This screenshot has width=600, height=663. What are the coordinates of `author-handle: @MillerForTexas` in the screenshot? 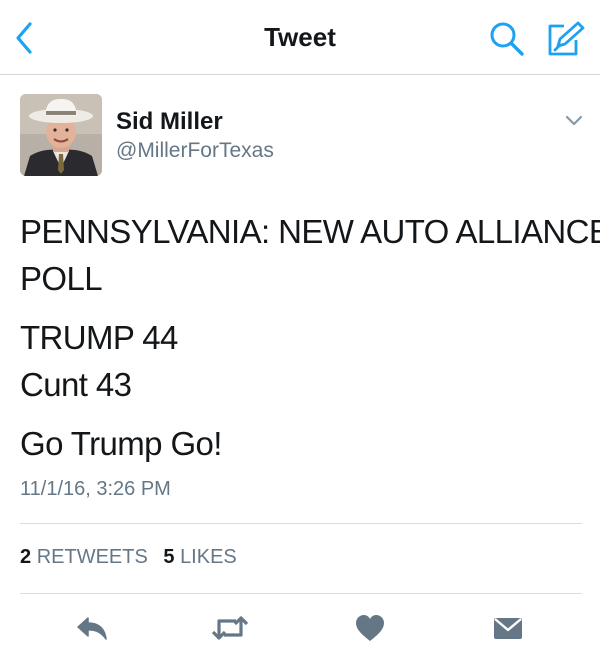 It's located at (195, 151).